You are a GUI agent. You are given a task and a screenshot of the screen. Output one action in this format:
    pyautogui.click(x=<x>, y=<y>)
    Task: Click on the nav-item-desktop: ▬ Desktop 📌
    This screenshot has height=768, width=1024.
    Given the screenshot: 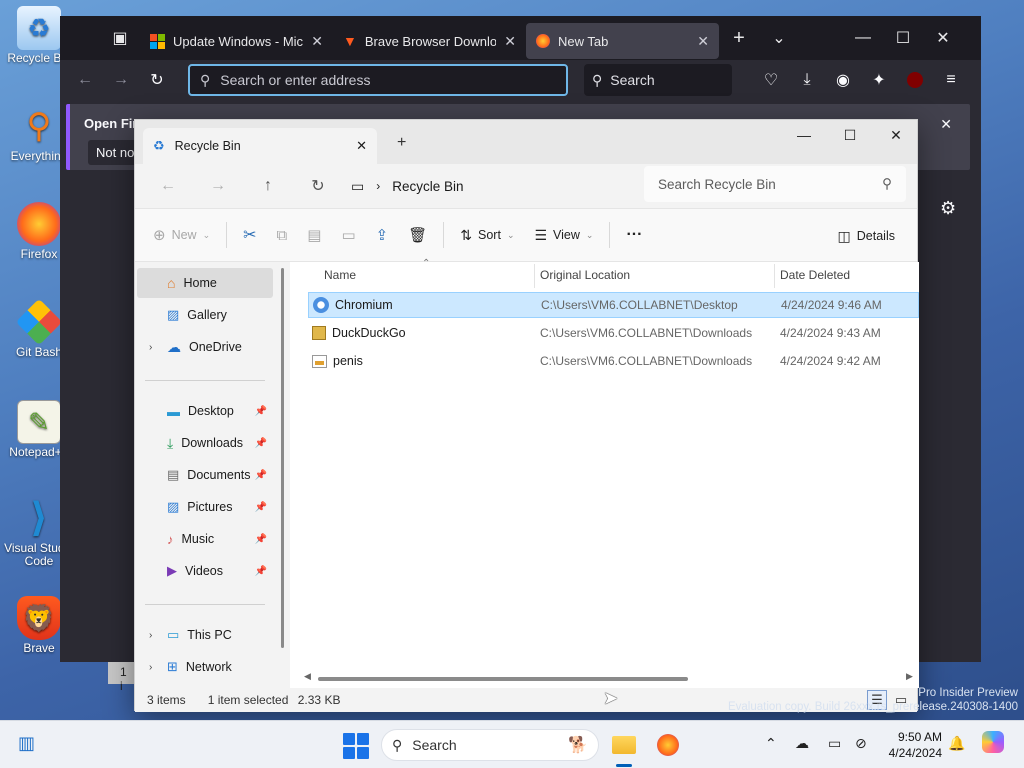 What is the action you would take?
    pyautogui.click(x=205, y=411)
    